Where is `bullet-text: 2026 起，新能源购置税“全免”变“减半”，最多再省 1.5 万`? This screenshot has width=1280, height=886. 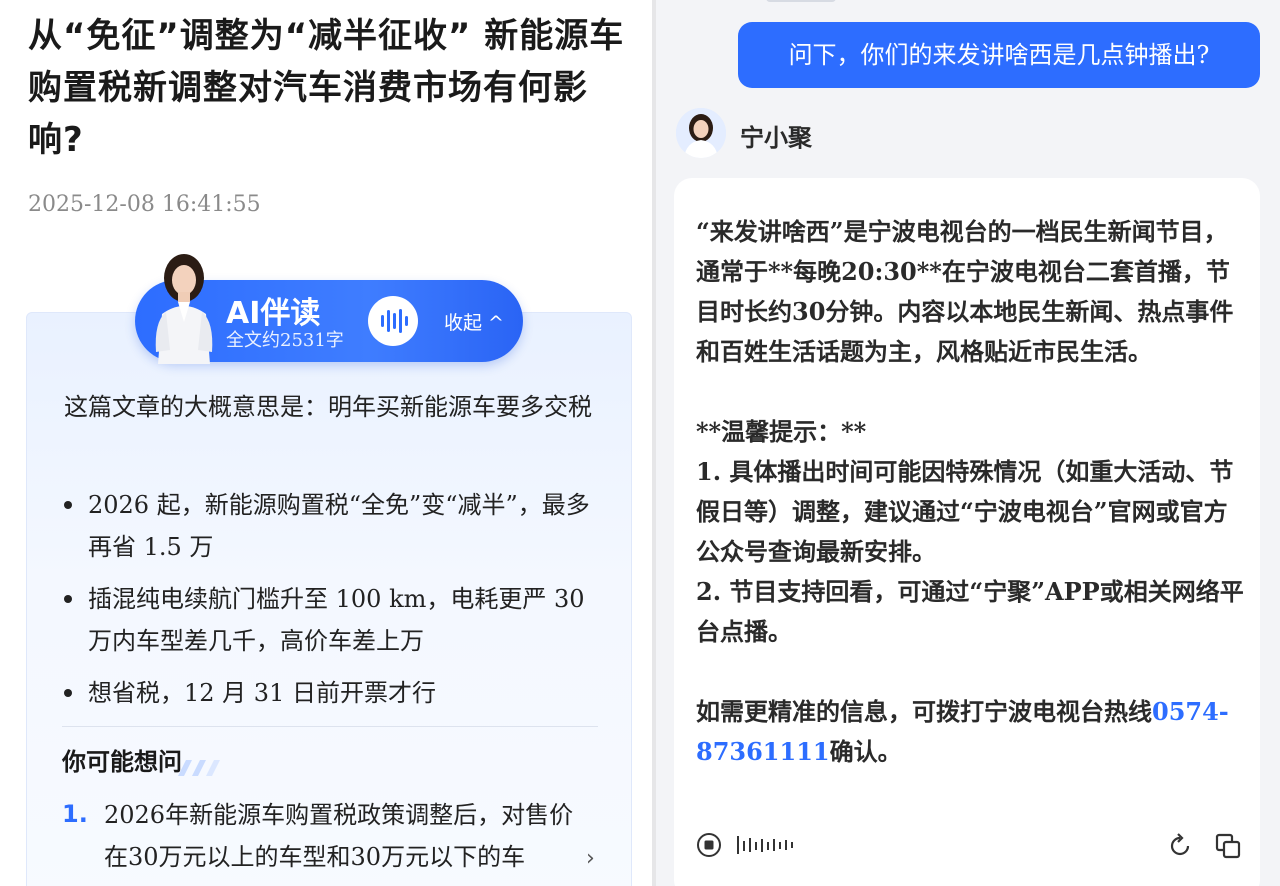
bullet-text: 2026 起，新能源购置税“全免”变“减半”，最多再省 1.5 万 is located at coordinates (339, 526).